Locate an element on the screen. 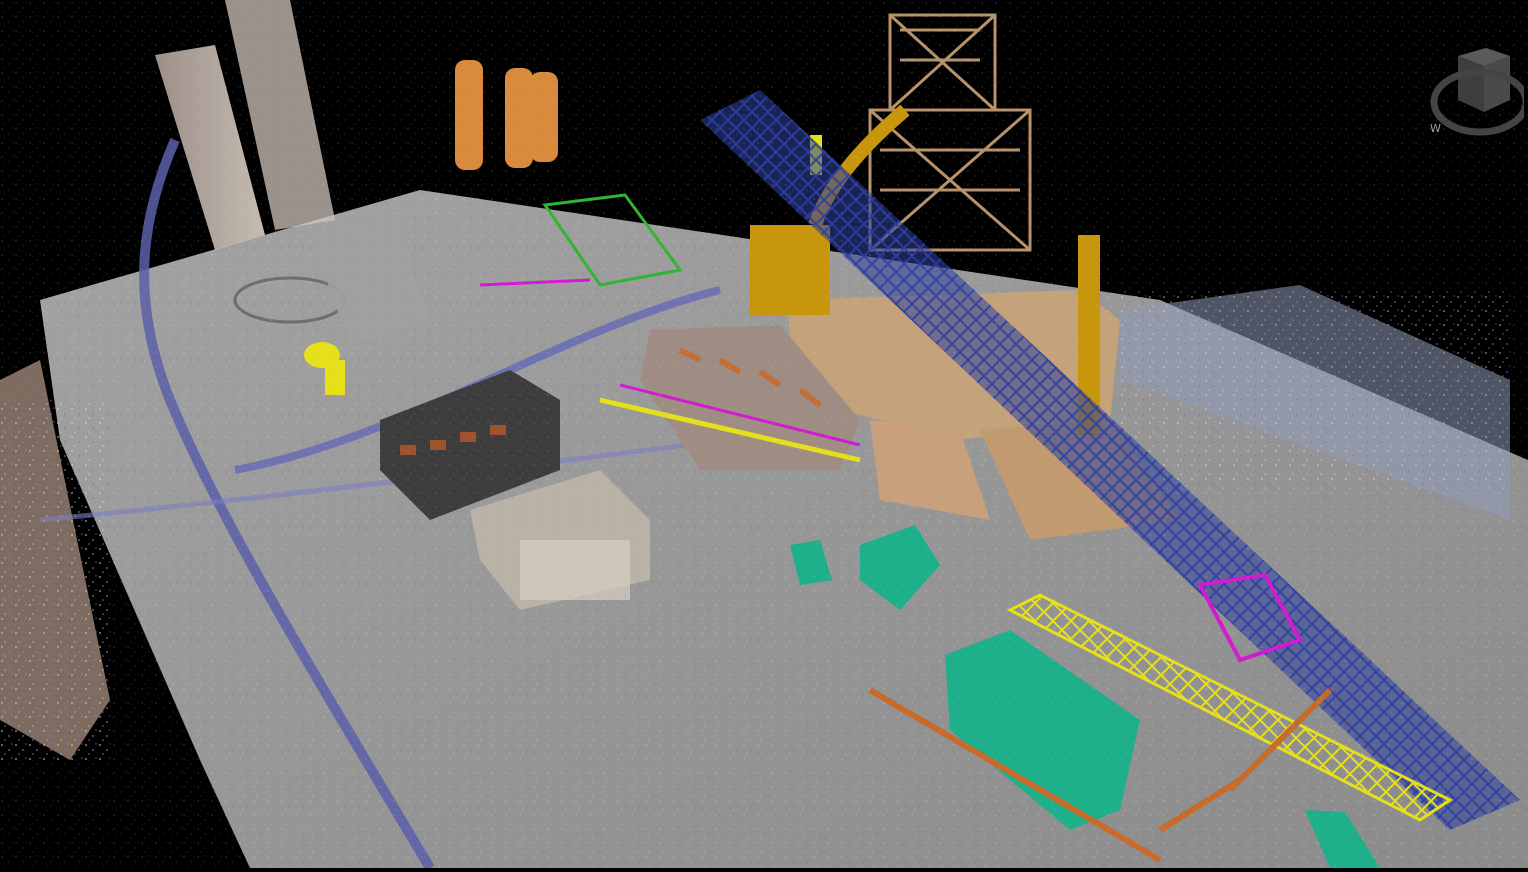  compass-west-label: W is located at coordinates (1435, 128).